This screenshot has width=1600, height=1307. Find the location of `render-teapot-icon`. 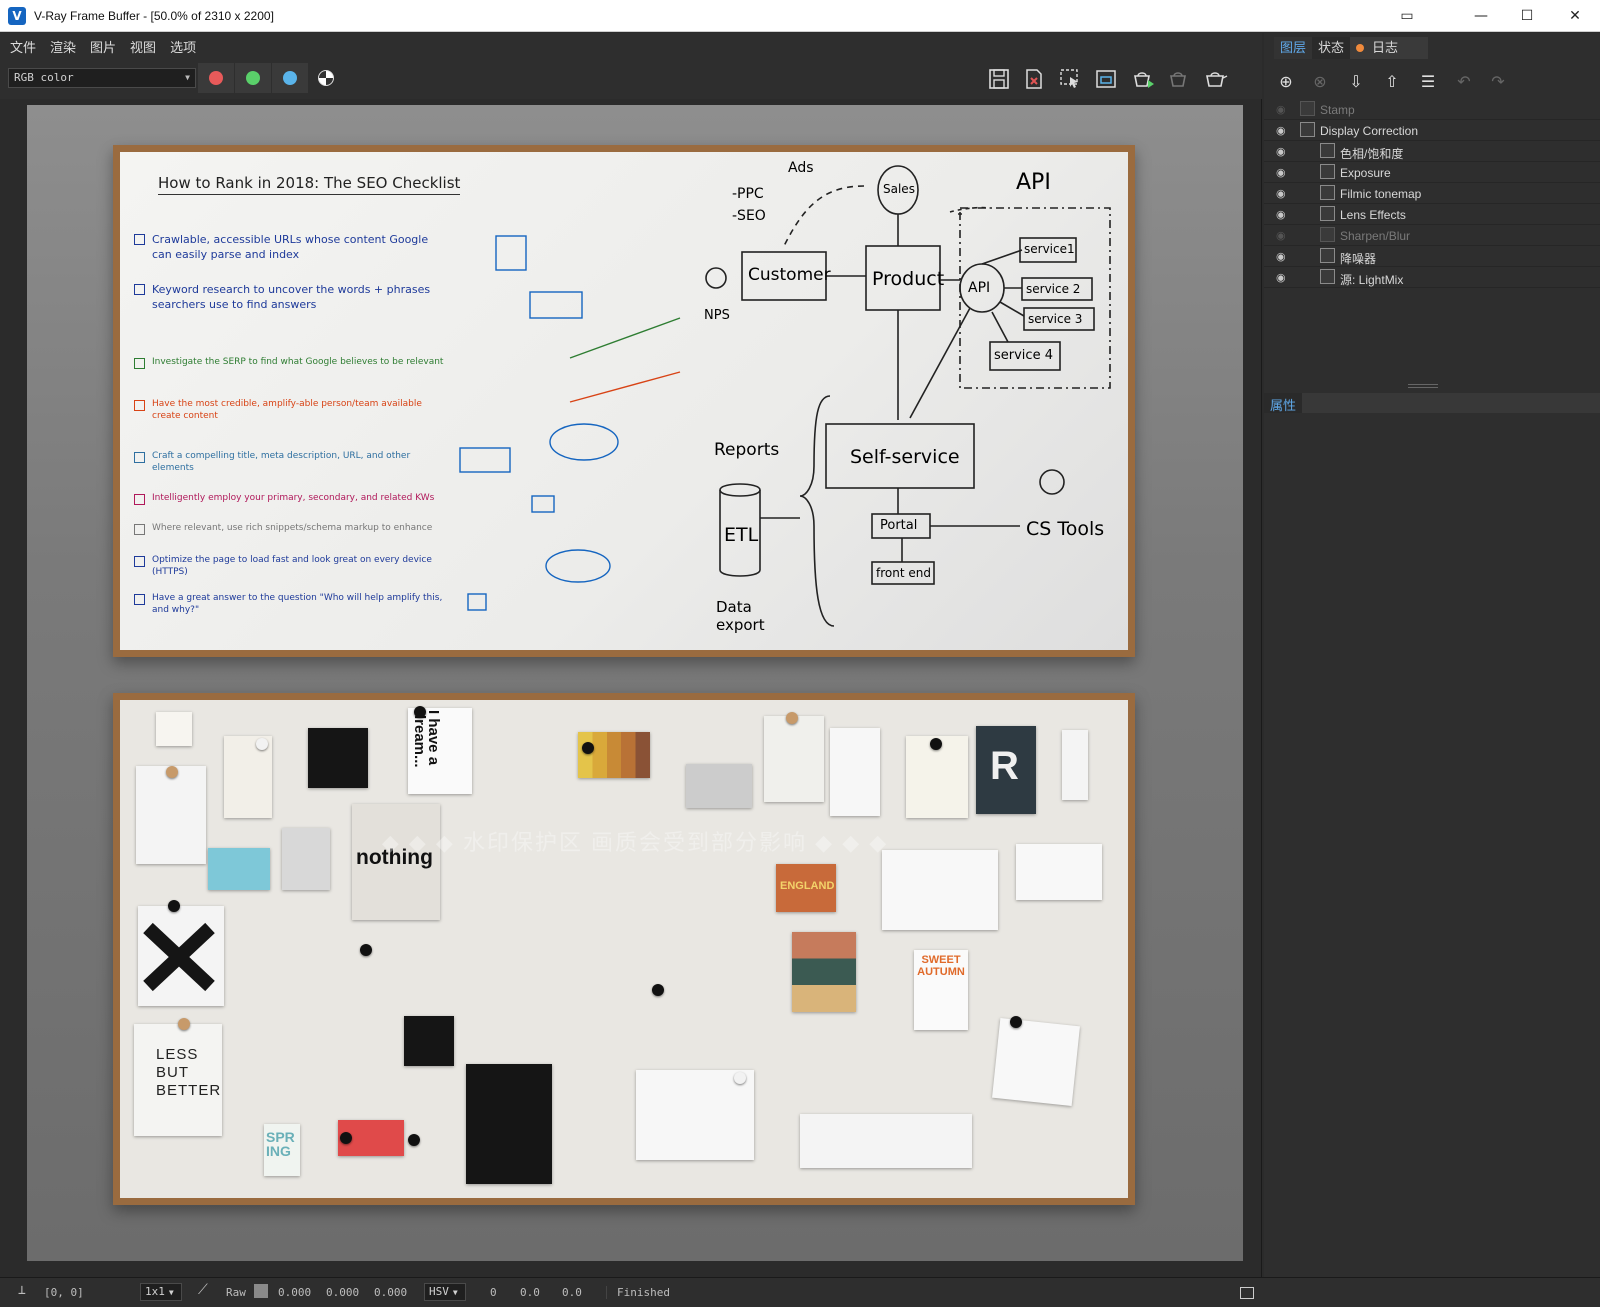

render-teapot-icon is located at coordinates (1216, 79).